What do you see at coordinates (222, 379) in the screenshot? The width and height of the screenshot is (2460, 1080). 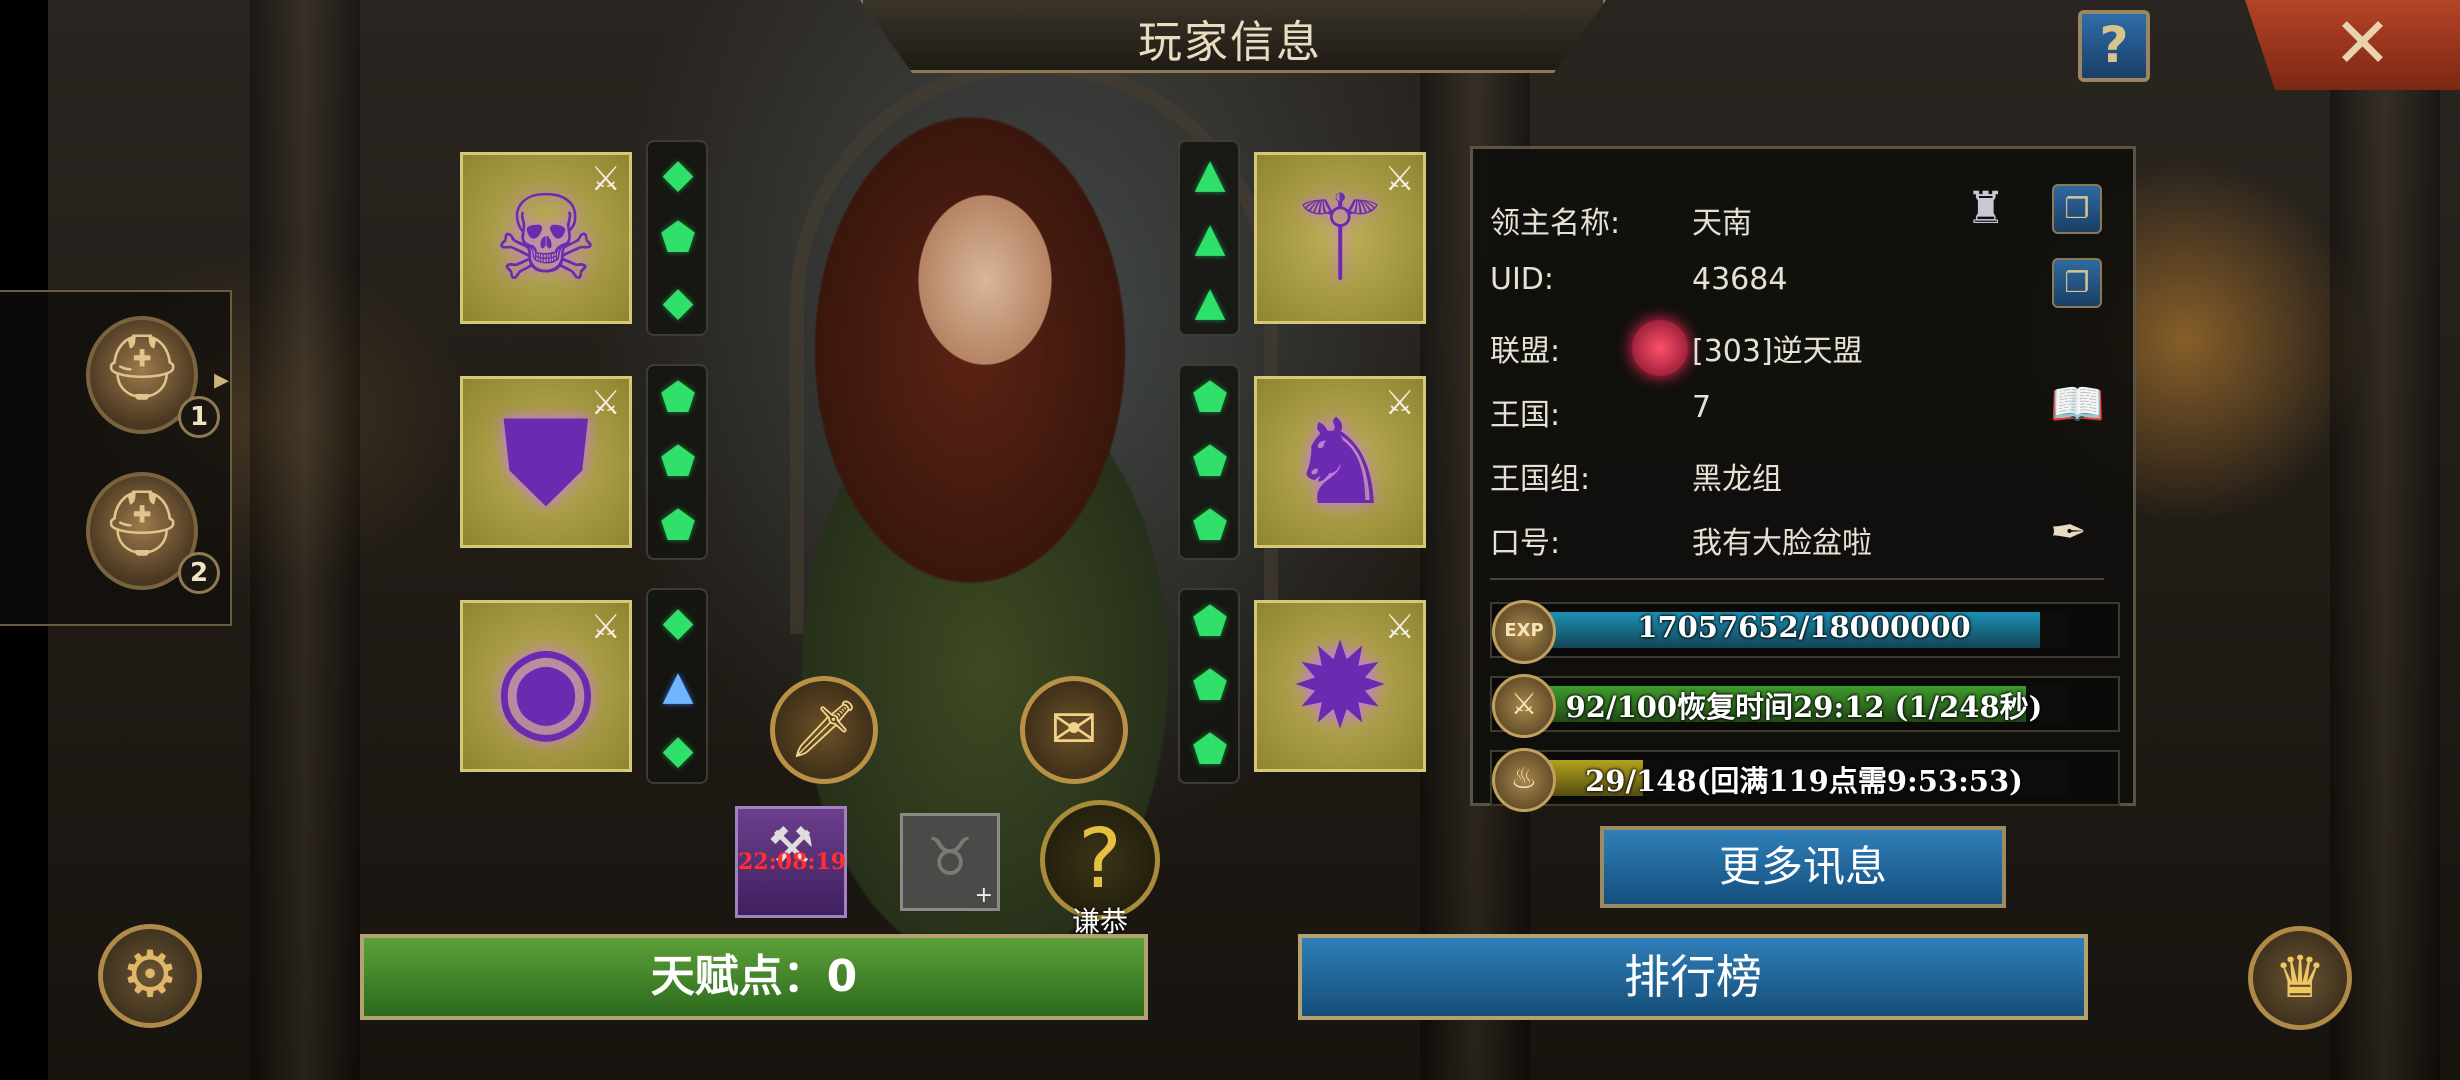 I see `chevron-right-icon: ▸` at bounding box center [222, 379].